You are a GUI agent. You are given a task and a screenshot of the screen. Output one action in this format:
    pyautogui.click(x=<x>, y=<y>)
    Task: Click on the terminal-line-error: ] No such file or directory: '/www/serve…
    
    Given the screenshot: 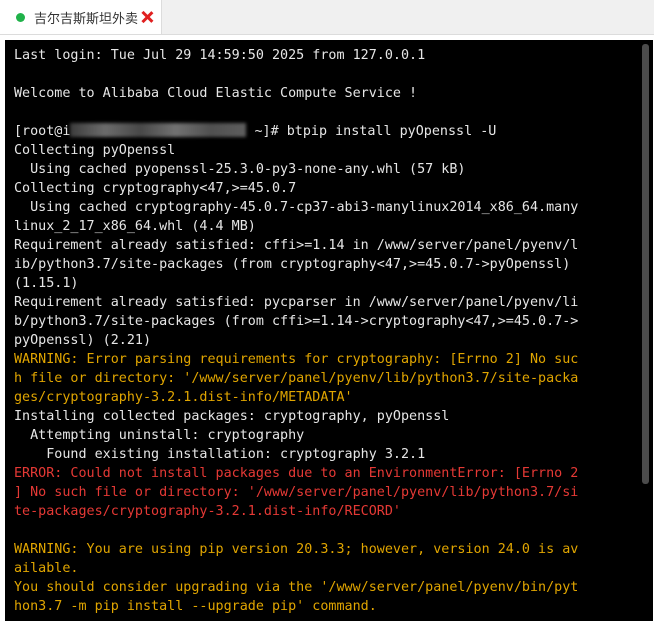 What is the action you would take?
    pyautogui.click(x=296, y=492)
    